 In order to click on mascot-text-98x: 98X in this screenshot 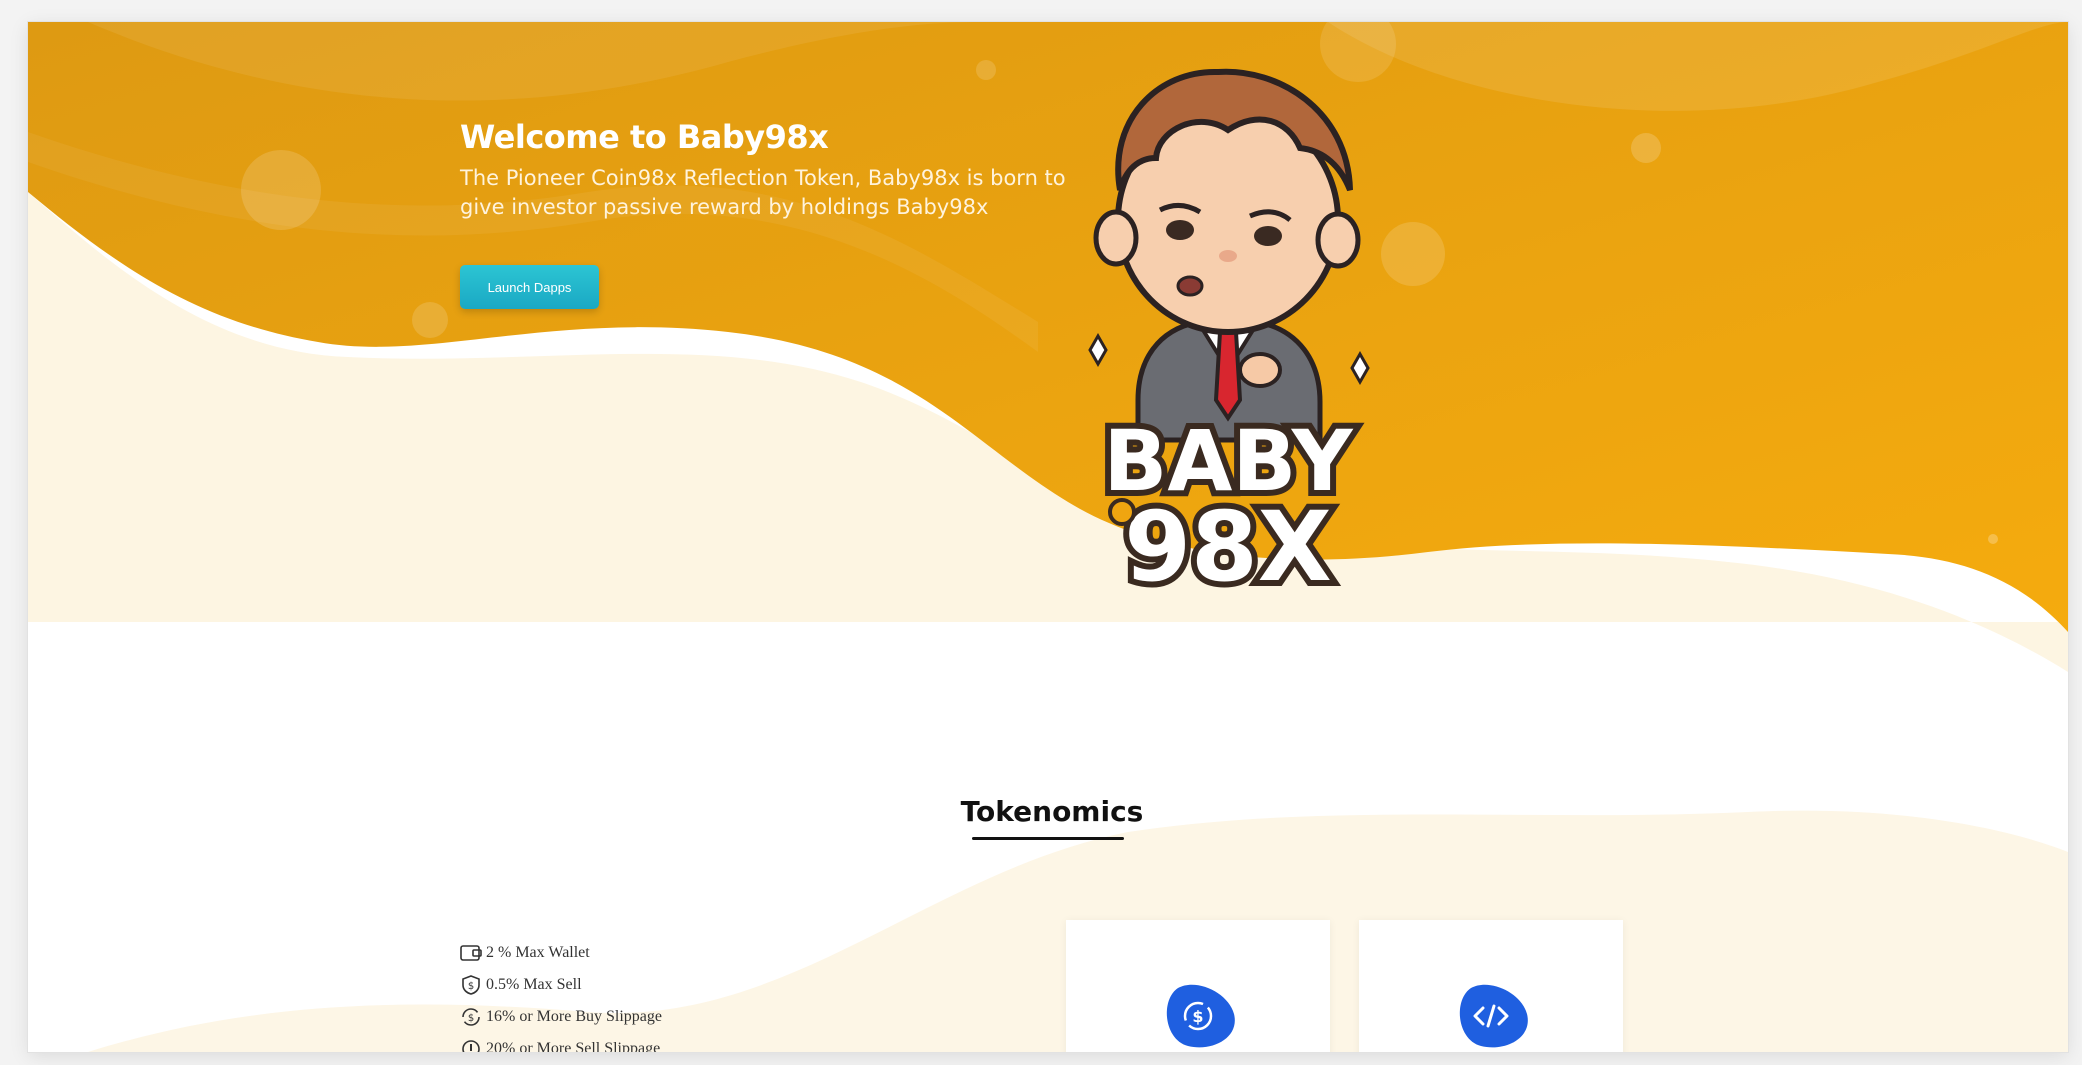, I will do `click(1228, 540)`.